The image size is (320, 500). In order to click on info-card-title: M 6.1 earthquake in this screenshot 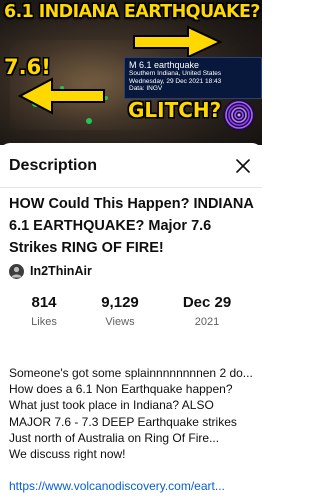, I will do `click(164, 65)`.